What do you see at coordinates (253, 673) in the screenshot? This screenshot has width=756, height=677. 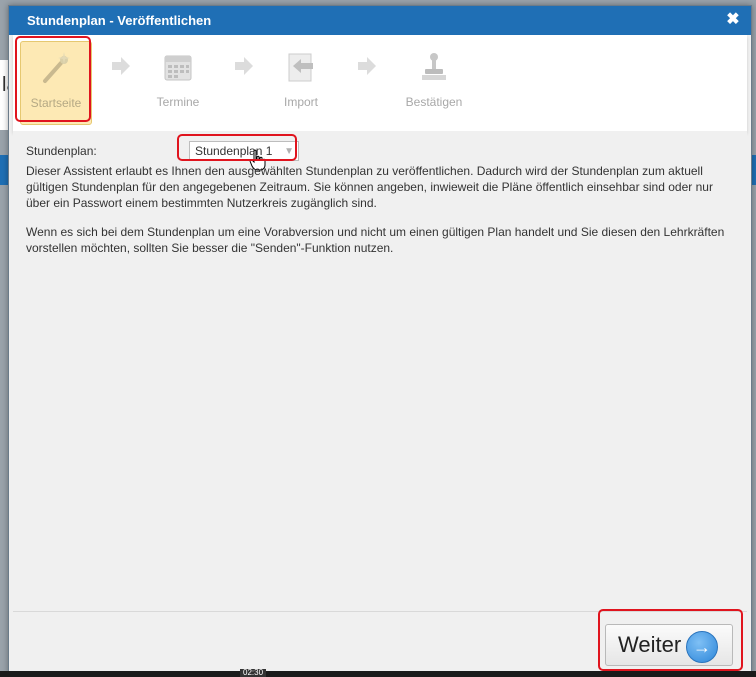 I see `video-timestamp: 02:30` at bounding box center [253, 673].